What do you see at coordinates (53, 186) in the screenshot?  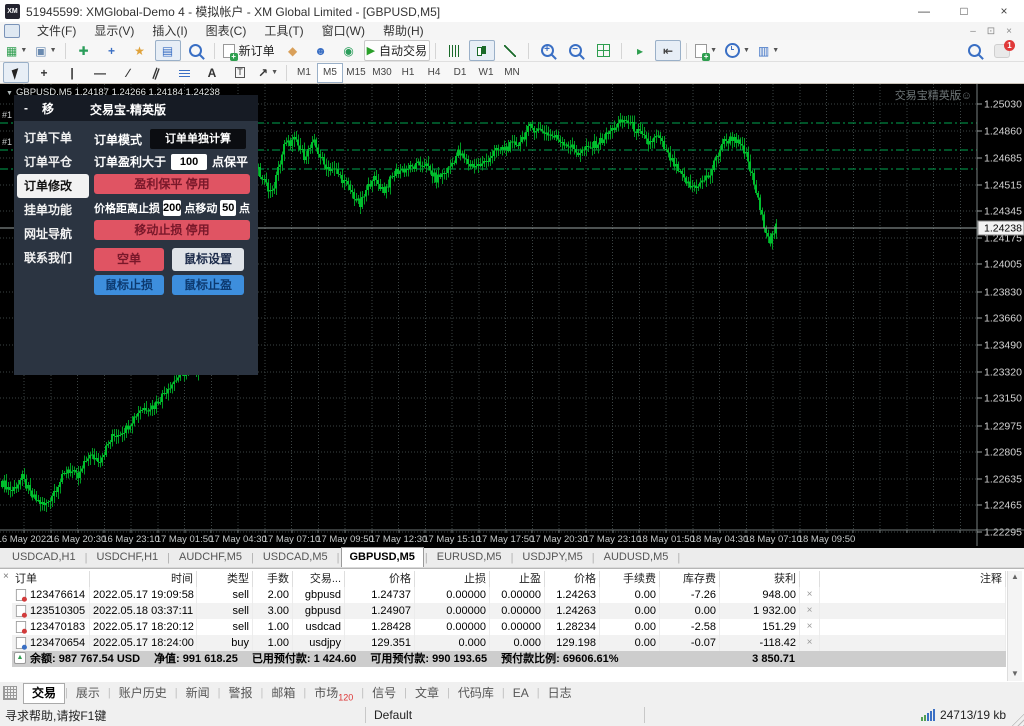 I see `panel-menu-item-2: 订单修改` at bounding box center [53, 186].